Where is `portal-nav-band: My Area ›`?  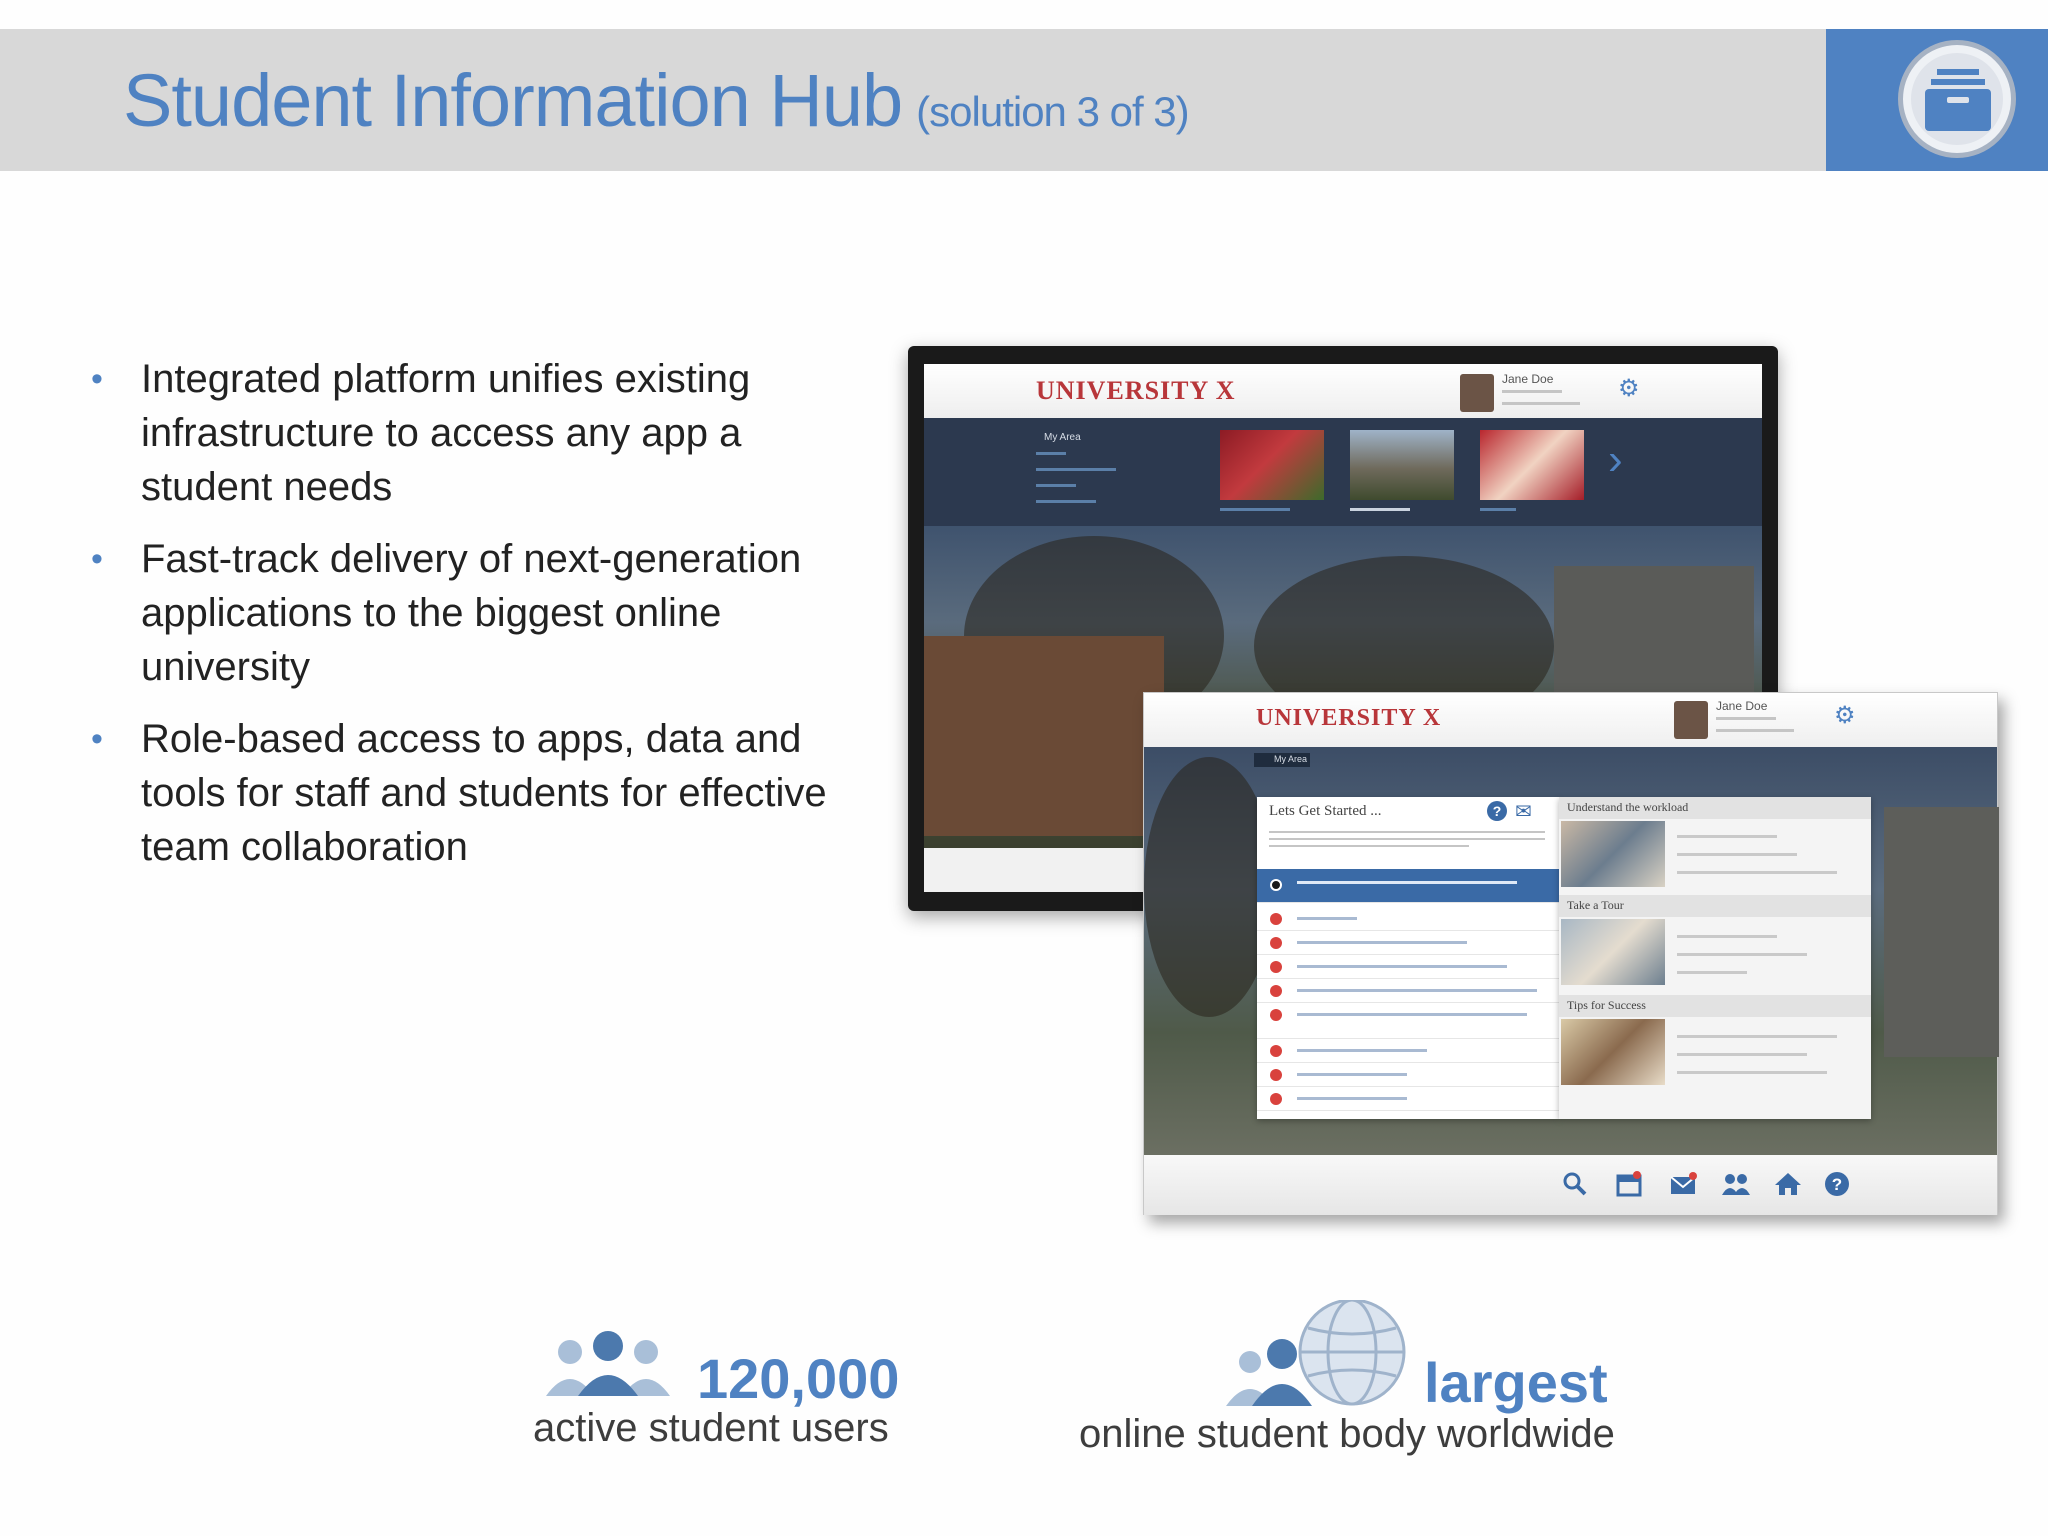 portal-nav-band: My Area › is located at coordinates (1343, 472).